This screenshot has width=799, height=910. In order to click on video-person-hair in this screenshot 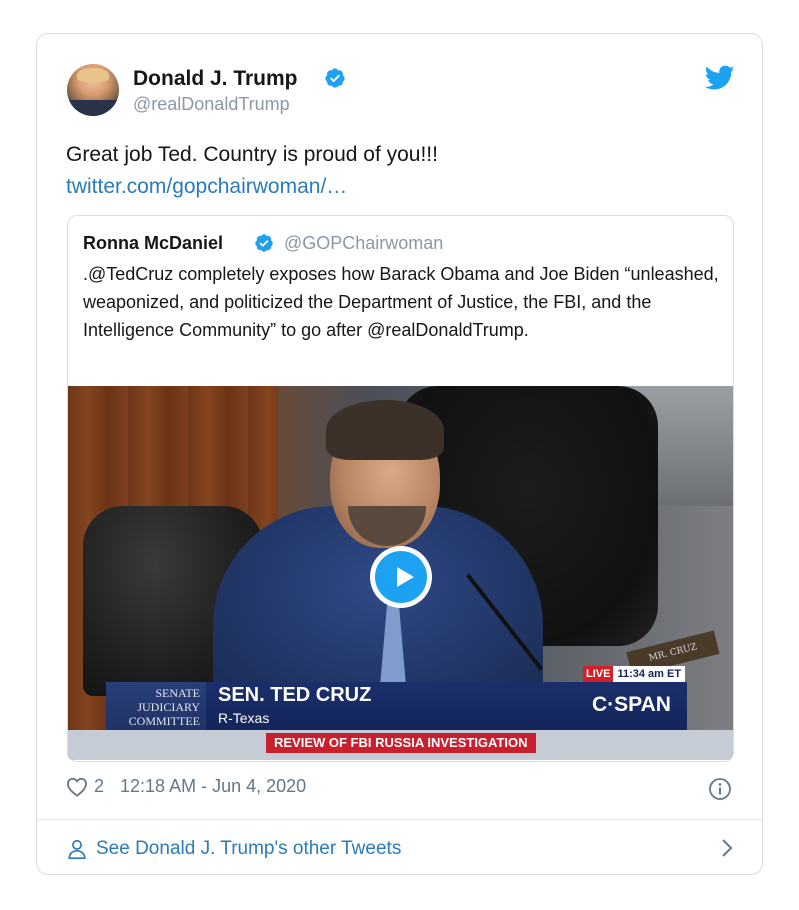, I will do `click(385, 430)`.